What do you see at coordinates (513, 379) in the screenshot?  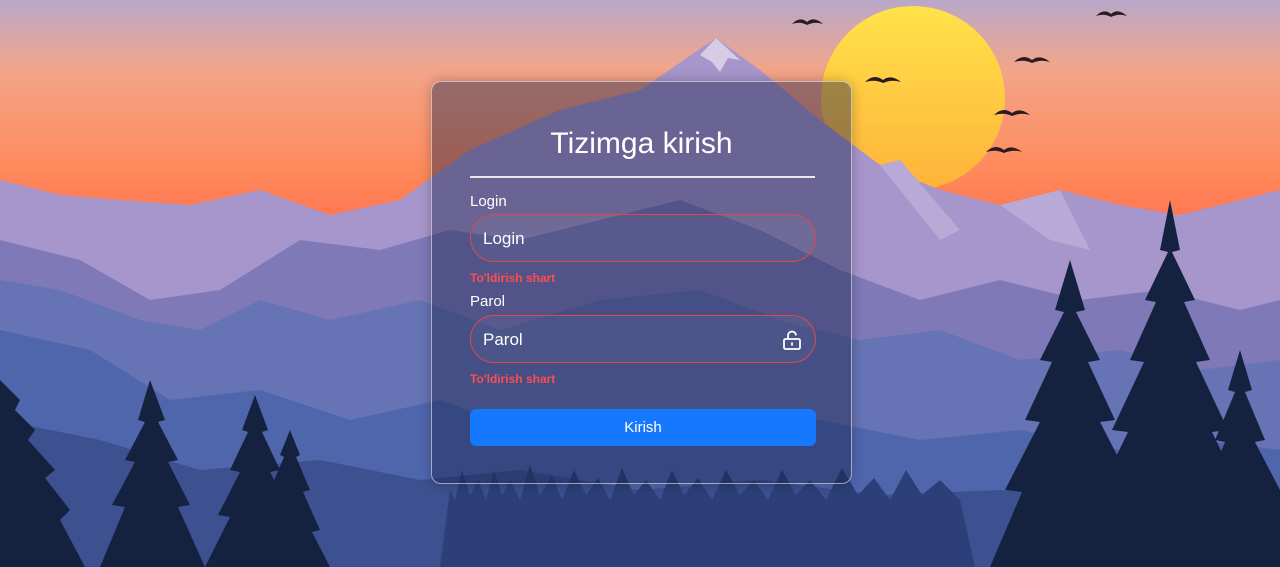 I see `password-error: To'ldirish shart` at bounding box center [513, 379].